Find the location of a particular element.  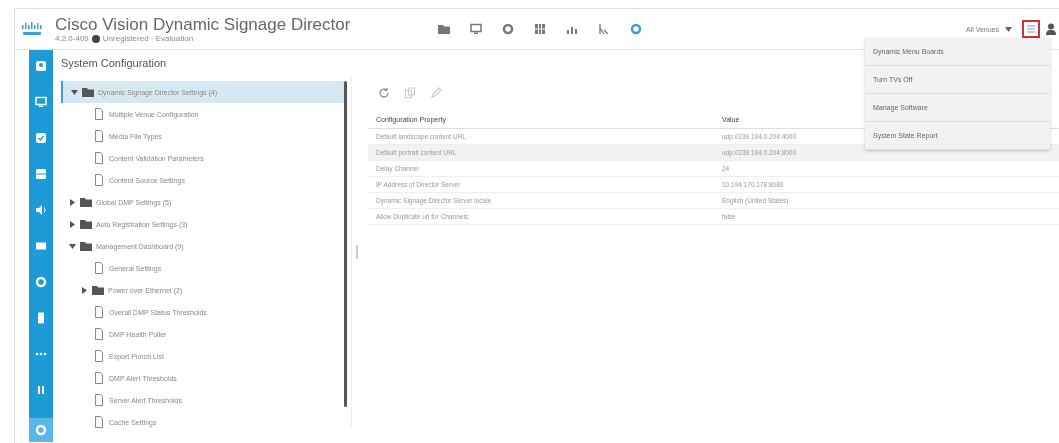

splitter-handle is located at coordinates (357, 252).